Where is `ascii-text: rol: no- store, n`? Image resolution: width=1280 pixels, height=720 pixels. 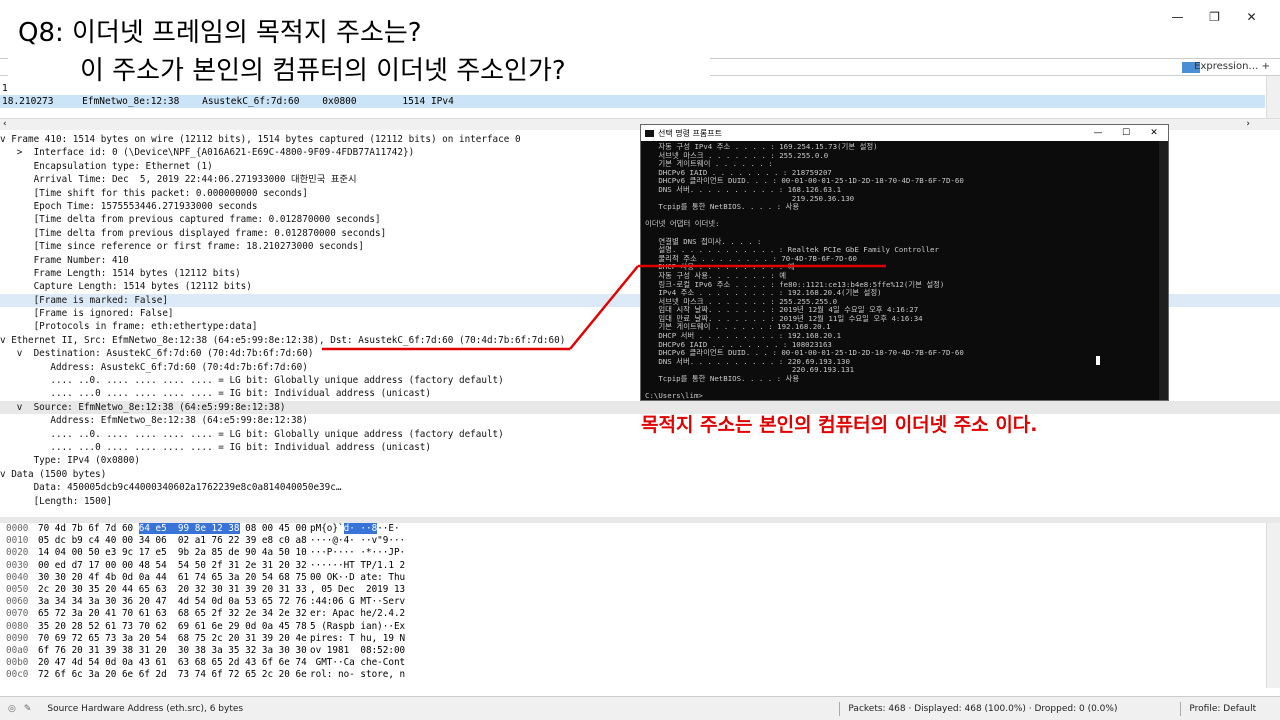 ascii-text: rol: no- store, n is located at coordinates (358, 675).